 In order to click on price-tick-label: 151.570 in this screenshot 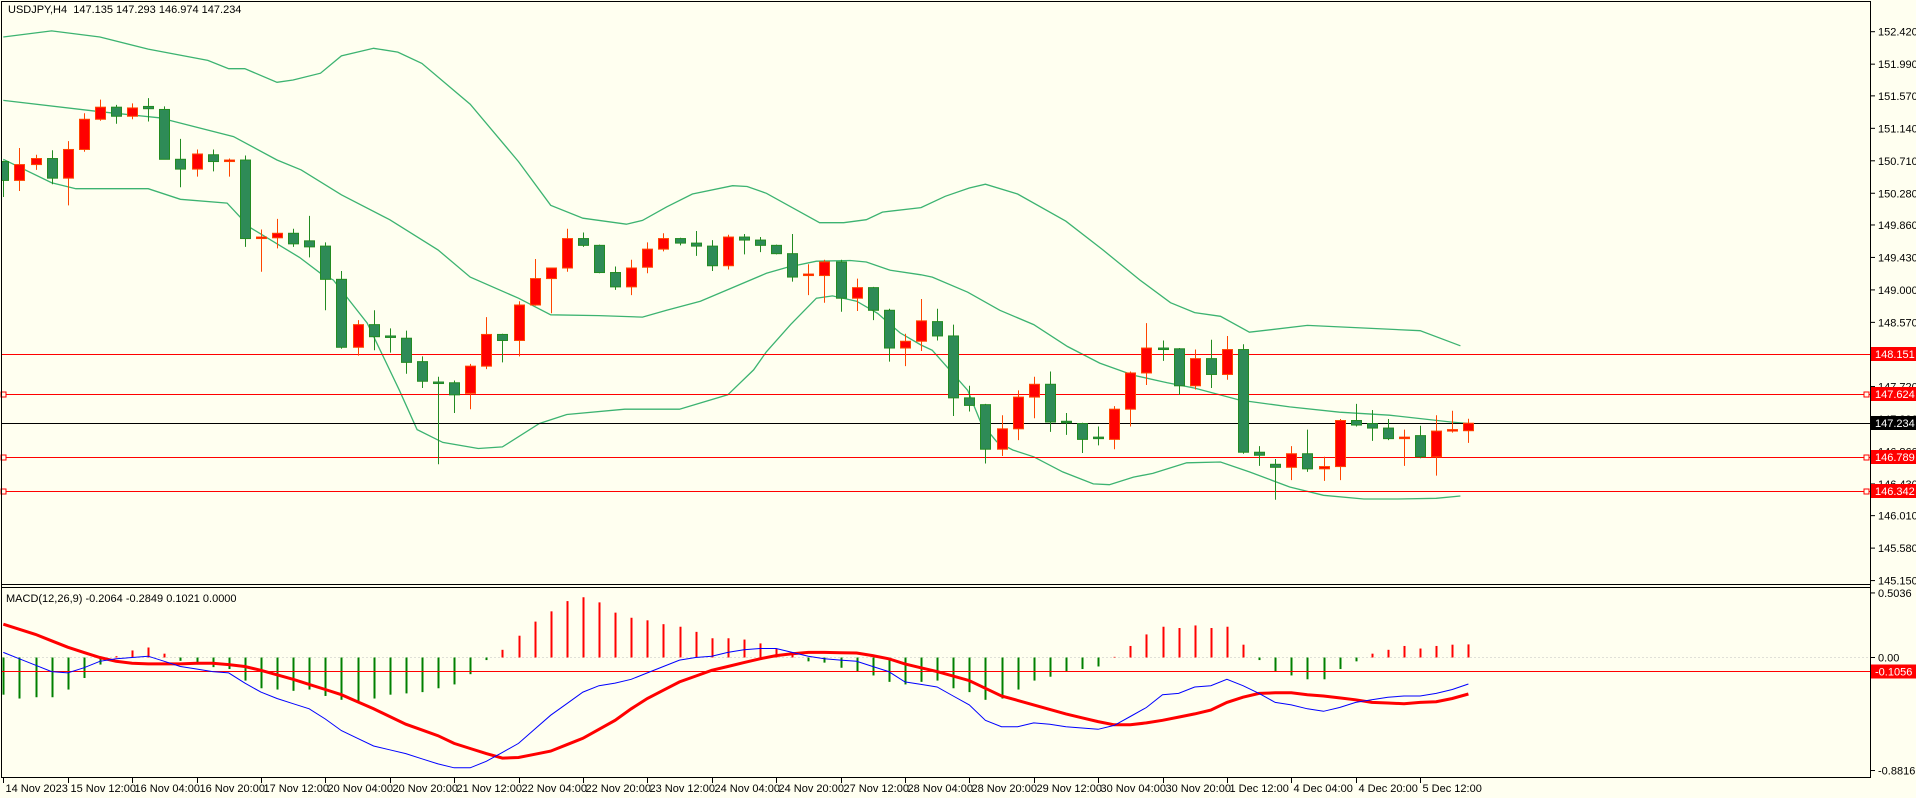, I will do `click(1897, 97)`.